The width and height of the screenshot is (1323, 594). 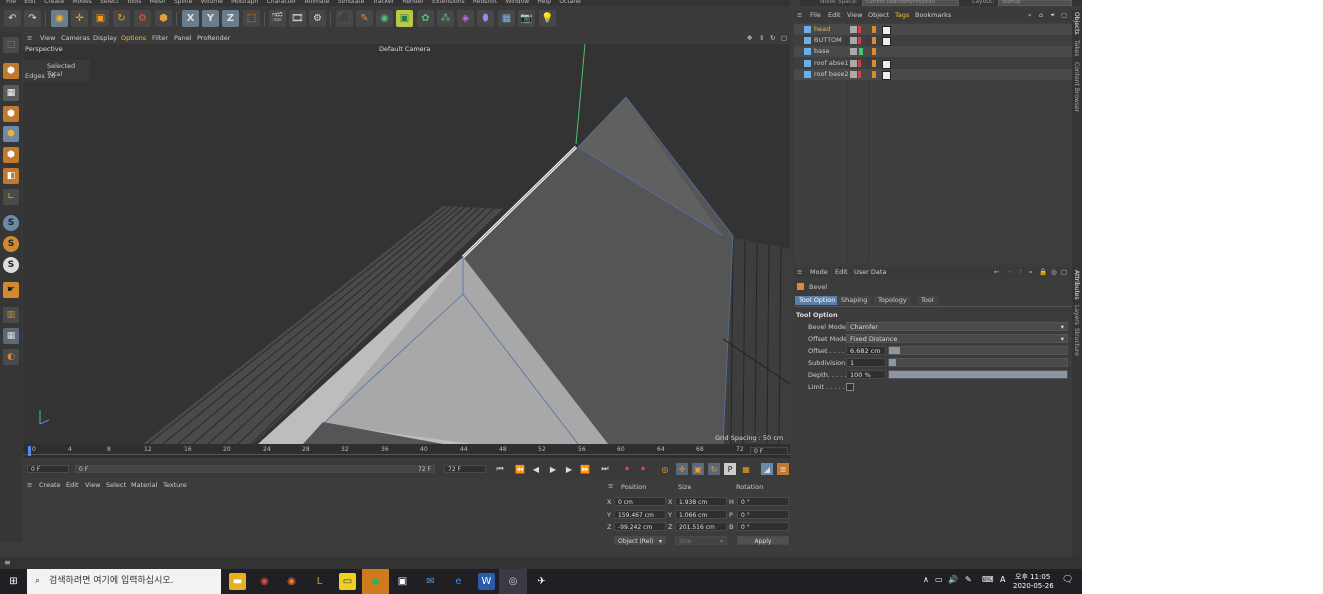 What do you see at coordinates (1076, 48) in the screenshot?
I see `side-tab-takes: Takes` at bounding box center [1076, 48].